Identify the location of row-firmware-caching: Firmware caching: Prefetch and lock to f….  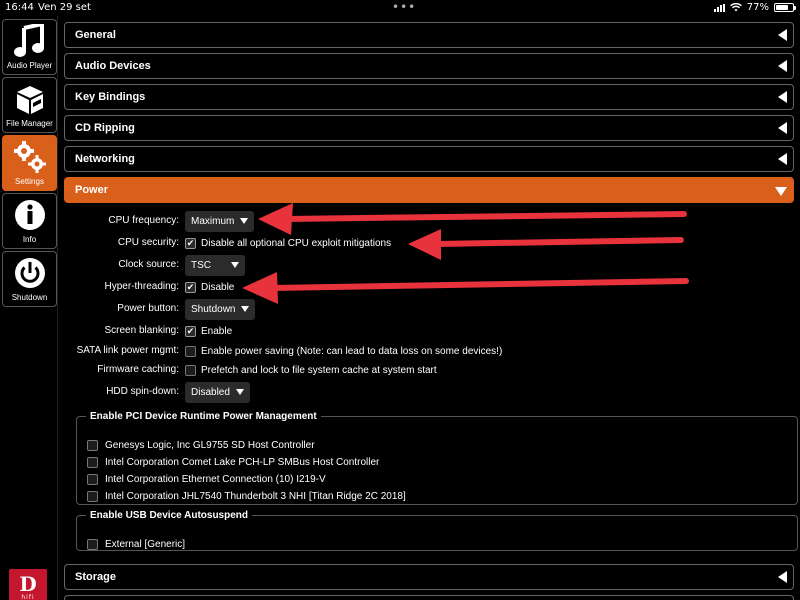
(429, 370).